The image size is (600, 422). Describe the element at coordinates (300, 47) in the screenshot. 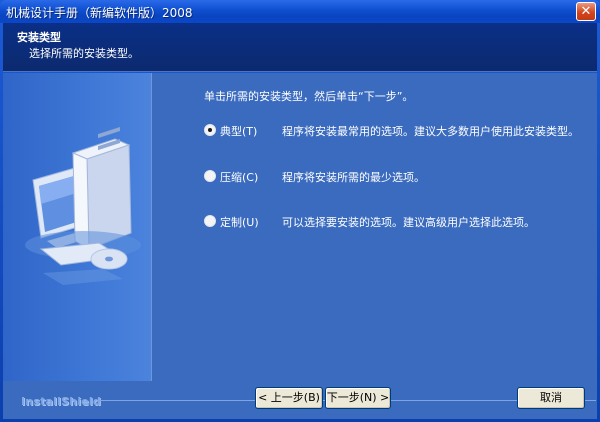

I see `header-banner: 安装类型 选择所需的安装类型。` at that location.